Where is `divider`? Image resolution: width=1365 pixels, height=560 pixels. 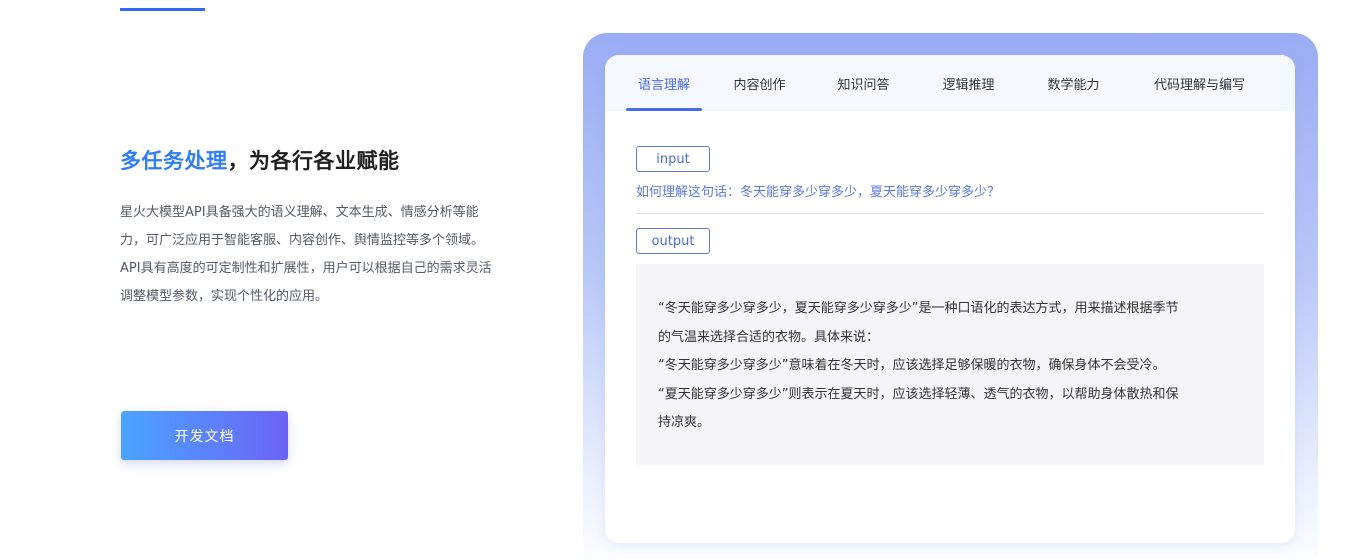 divider is located at coordinates (950, 213).